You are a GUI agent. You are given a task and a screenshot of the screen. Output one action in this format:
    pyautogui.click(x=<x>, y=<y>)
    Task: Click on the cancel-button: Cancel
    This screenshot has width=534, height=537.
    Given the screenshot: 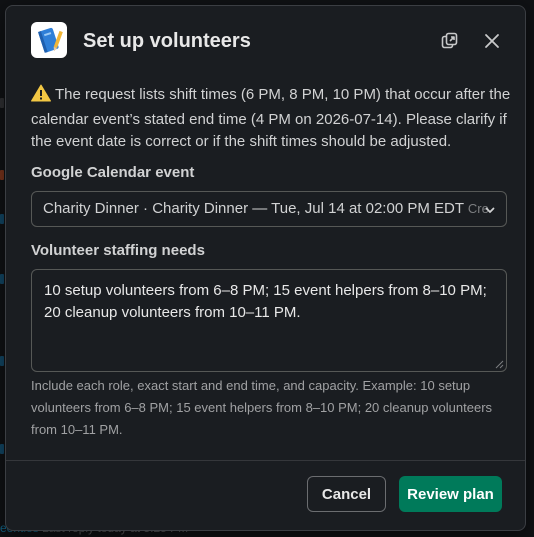 What is the action you would take?
    pyautogui.click(x=346, y=494)
    